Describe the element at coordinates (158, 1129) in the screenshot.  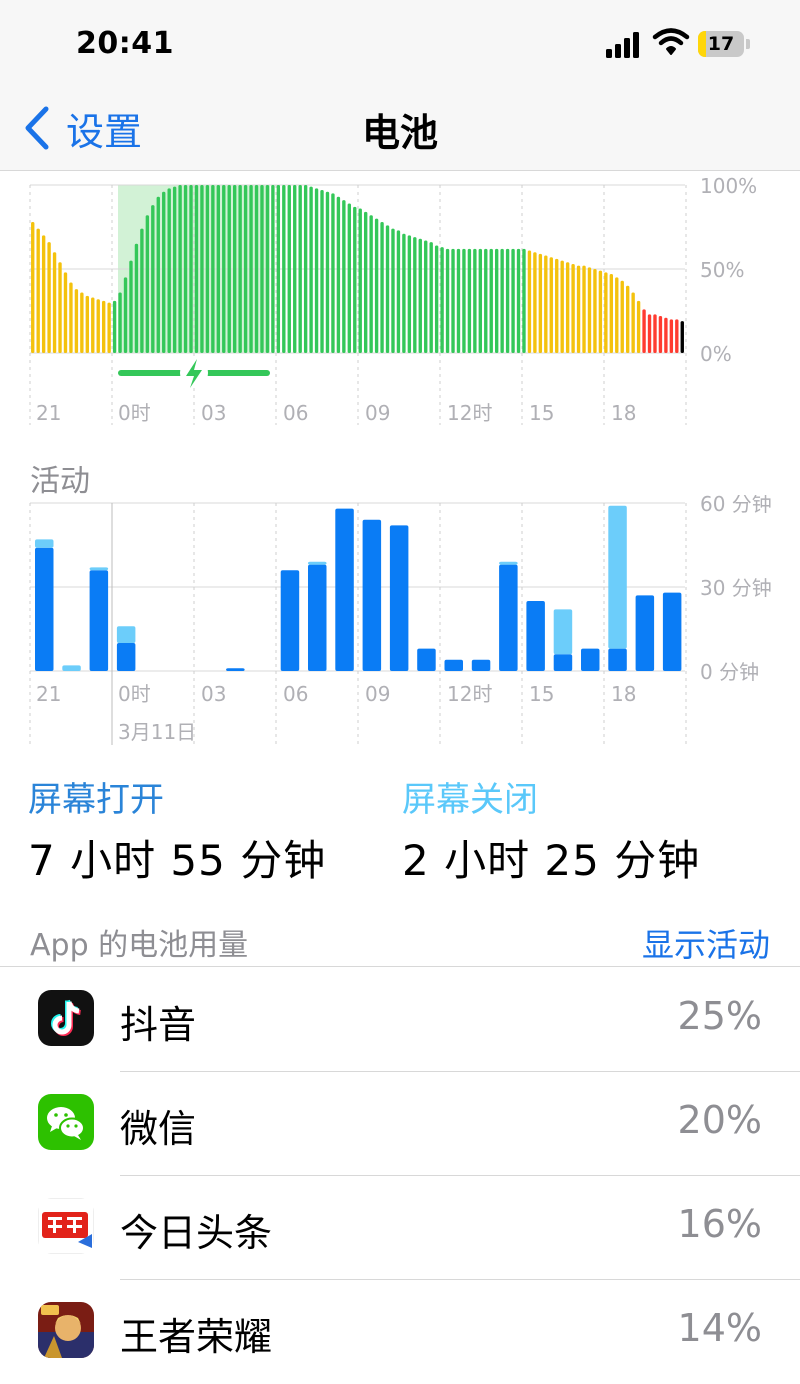
I see `app-name: 微信` at that location.